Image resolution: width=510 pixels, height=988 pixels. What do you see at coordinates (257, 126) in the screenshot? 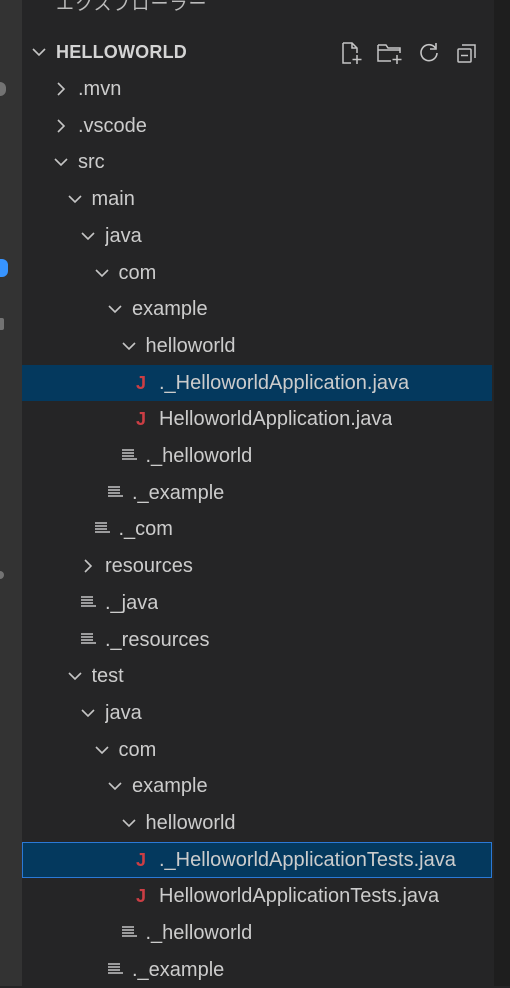
I see `tree-folder-row: .vscode` at bounding box center [257, 126].